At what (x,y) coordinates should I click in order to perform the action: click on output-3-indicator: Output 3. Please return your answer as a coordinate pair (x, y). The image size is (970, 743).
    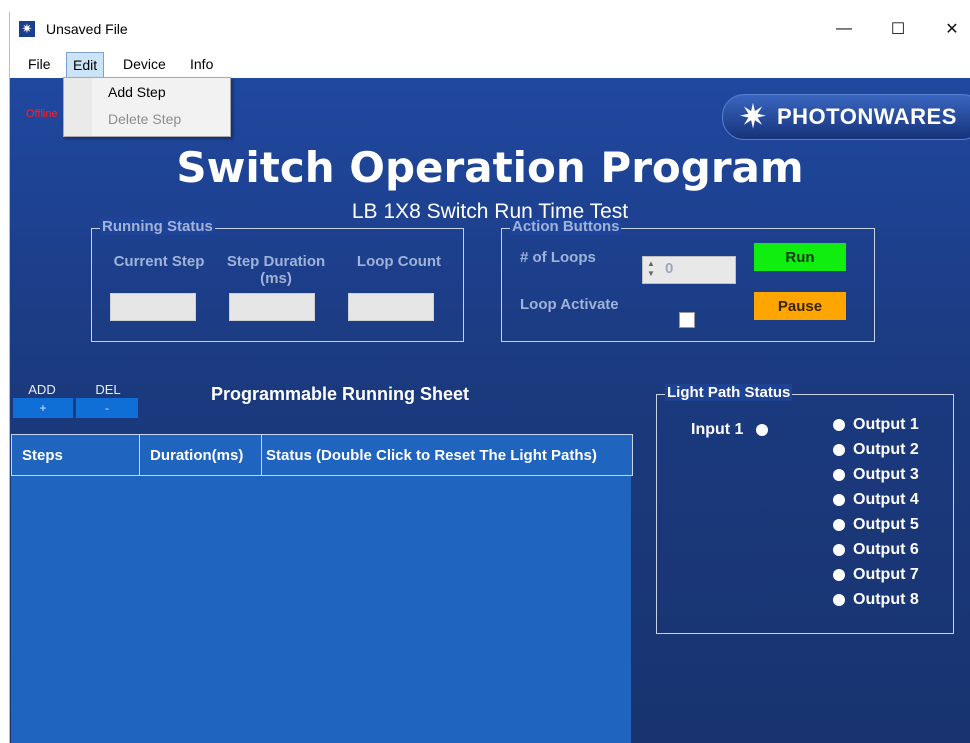
    Looking at the image, I should click on (876, 475).